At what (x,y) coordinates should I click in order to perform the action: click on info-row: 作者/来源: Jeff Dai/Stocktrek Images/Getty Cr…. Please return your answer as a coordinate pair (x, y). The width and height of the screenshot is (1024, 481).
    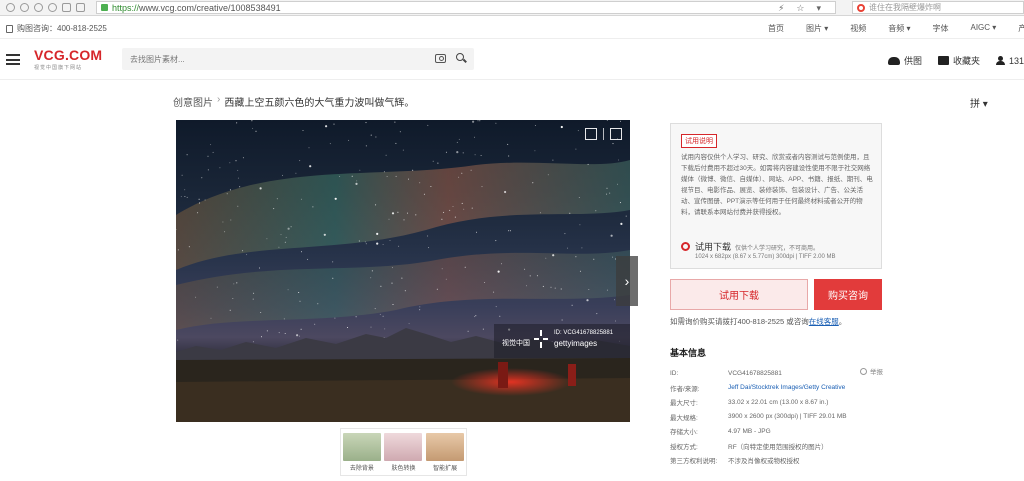
    Looking at the image, I should click on (780, 388).